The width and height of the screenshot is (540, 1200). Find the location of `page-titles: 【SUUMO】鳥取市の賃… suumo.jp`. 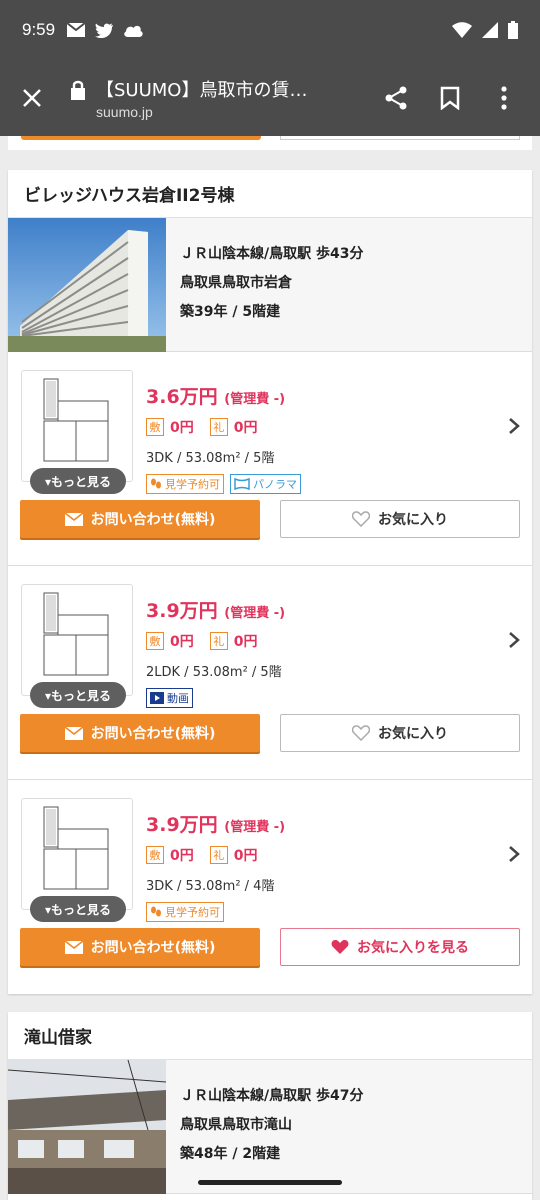

page-titles: 【SUUMO】鳥取市の賃… suumo.jp is located at coordinates (229, 98).